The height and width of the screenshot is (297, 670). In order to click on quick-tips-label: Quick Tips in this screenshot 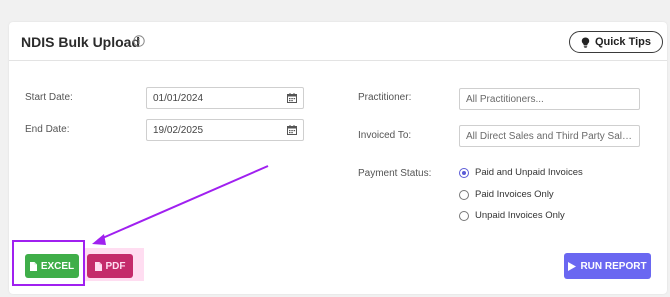, I will do `click(623, 42)`.